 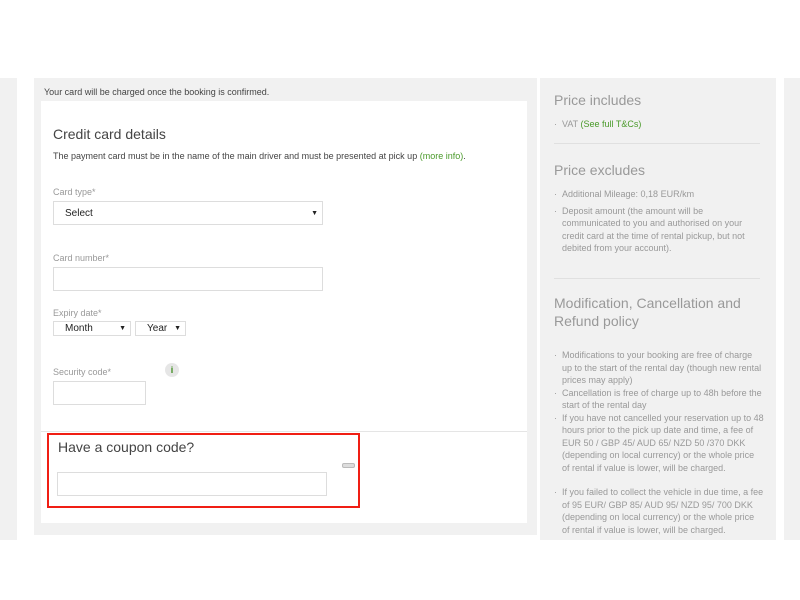 What do you see at coordinates (659, 194) in the screenshot?
I see `list-item: Additional Mileage: 0,18 EUR/km` at bounding box center [659, 194].